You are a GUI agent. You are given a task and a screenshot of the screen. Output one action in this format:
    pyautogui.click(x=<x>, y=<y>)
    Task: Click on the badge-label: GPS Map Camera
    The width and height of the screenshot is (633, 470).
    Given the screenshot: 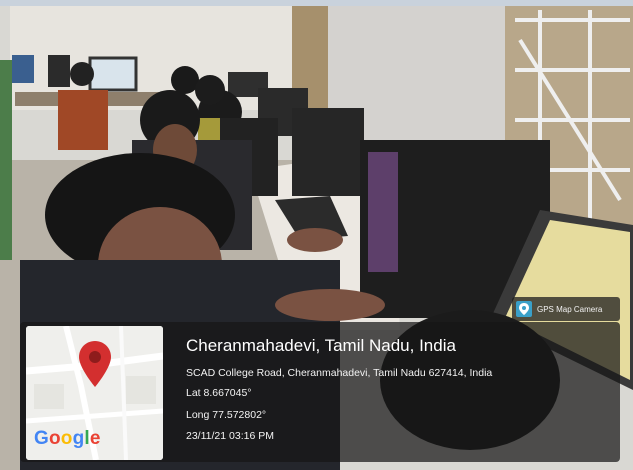 What is the action you would take?
    pyautogui.click(x=570, y=309)
    